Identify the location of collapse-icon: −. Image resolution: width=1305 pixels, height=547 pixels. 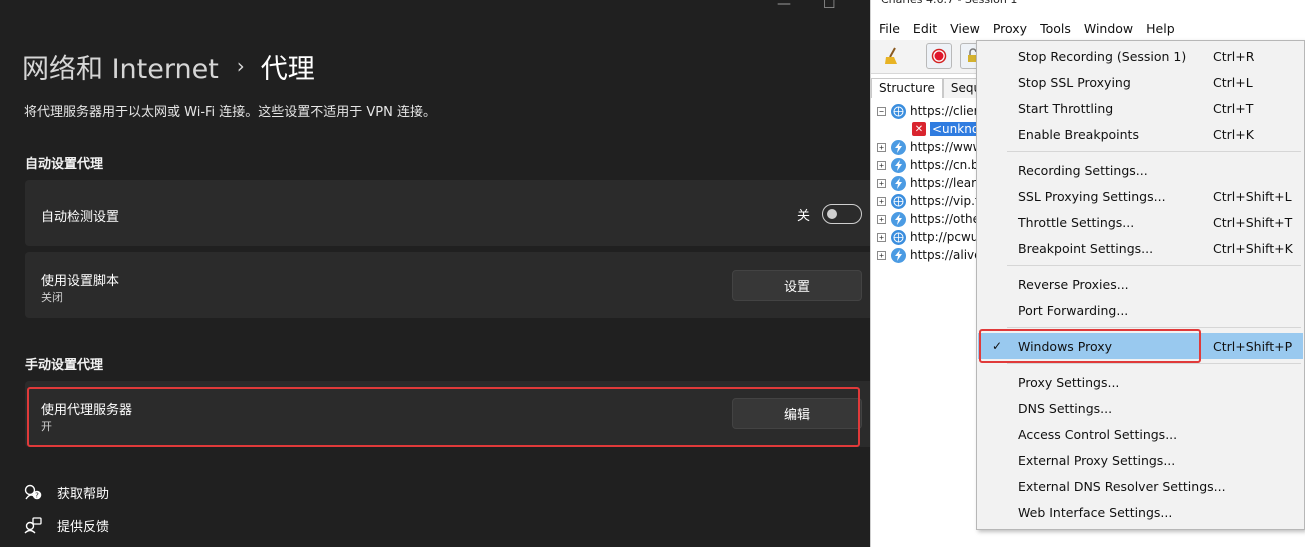
(881, 111).